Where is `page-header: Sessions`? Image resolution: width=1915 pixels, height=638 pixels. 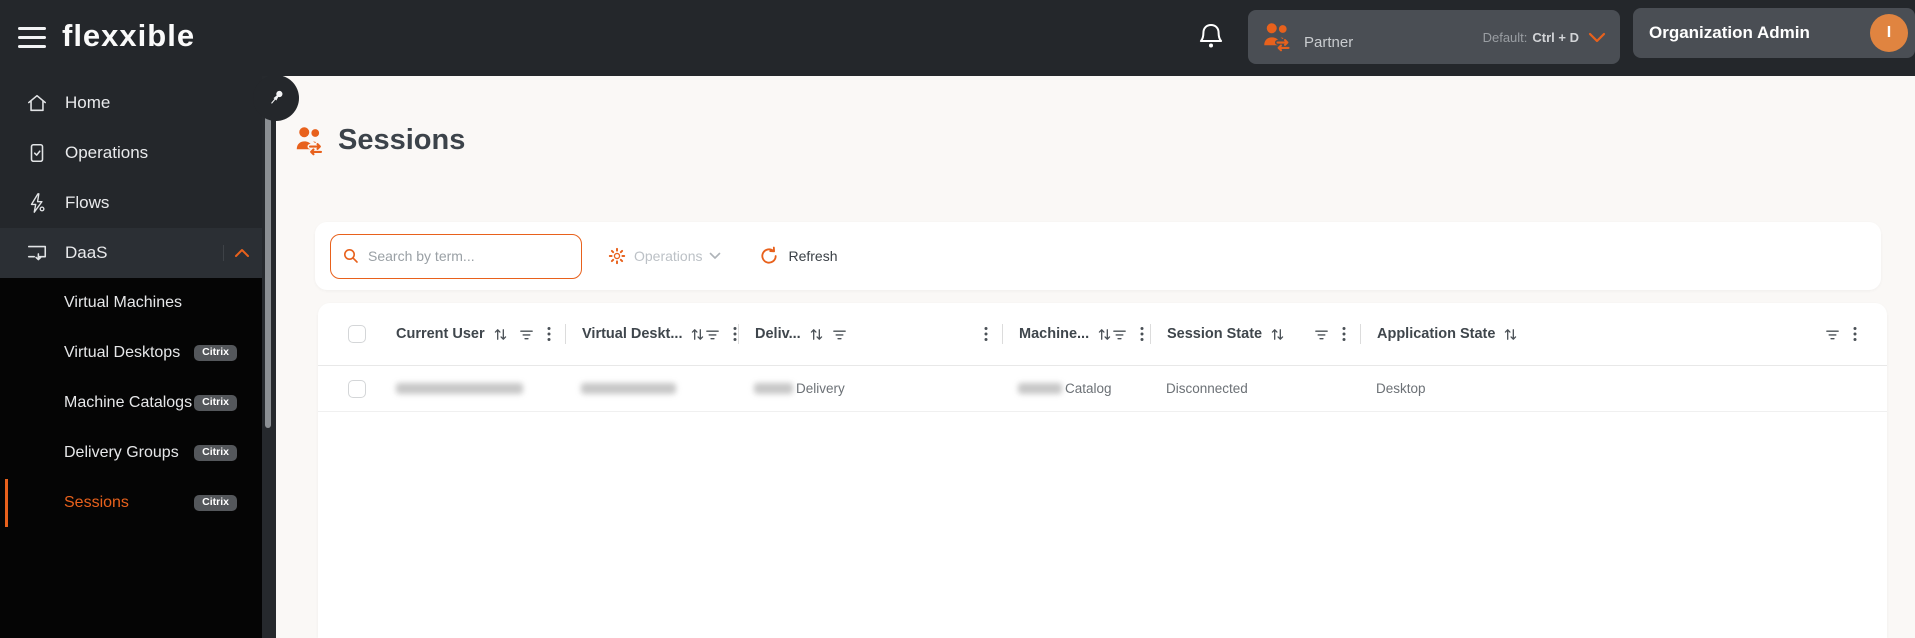
page-header: Sessions is located at coordinates (380, 140).